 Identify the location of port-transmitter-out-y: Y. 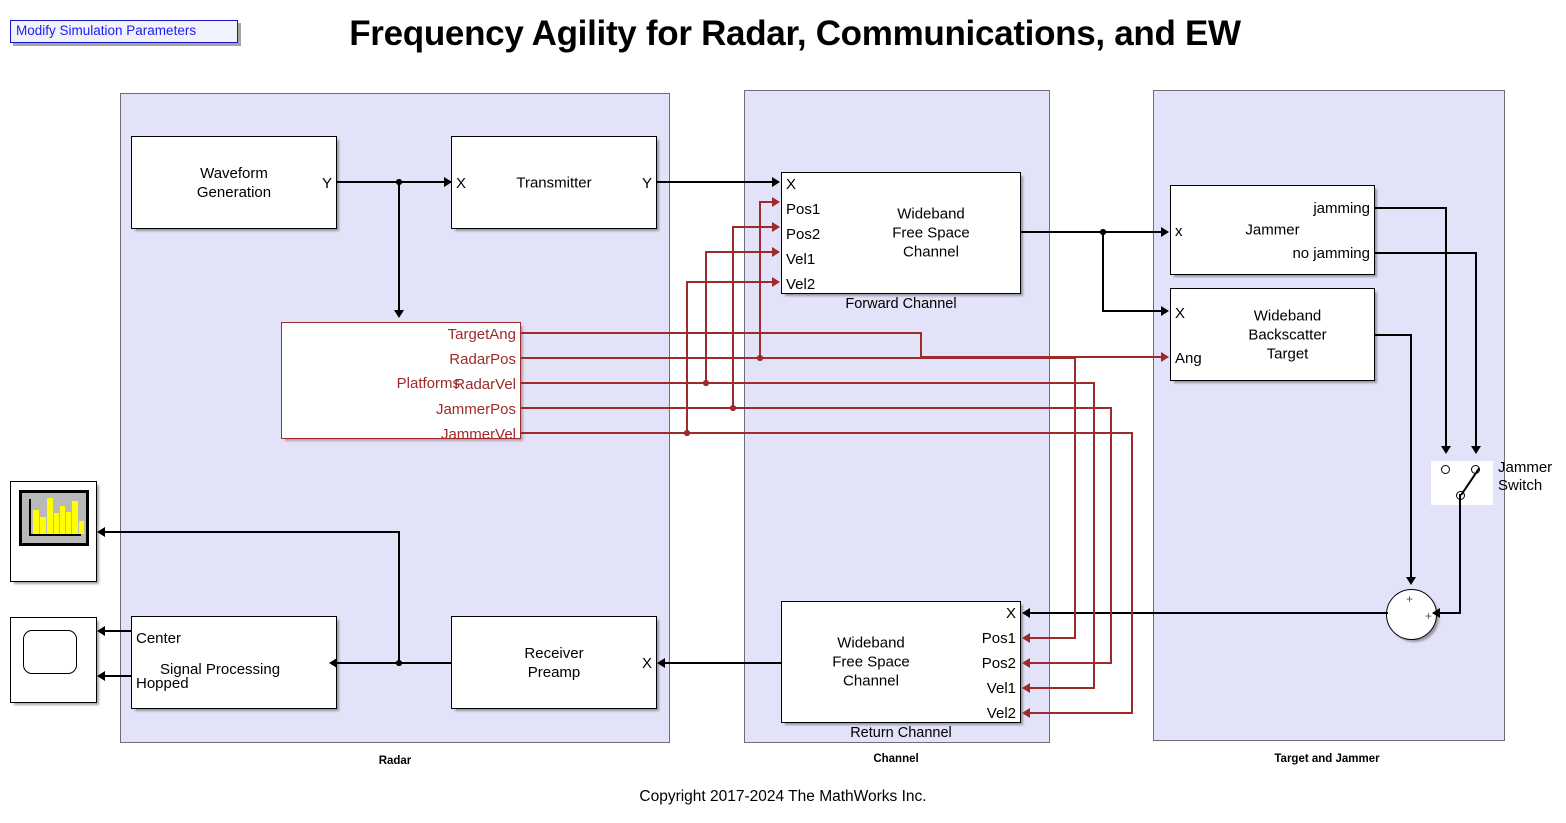
(646, 183).